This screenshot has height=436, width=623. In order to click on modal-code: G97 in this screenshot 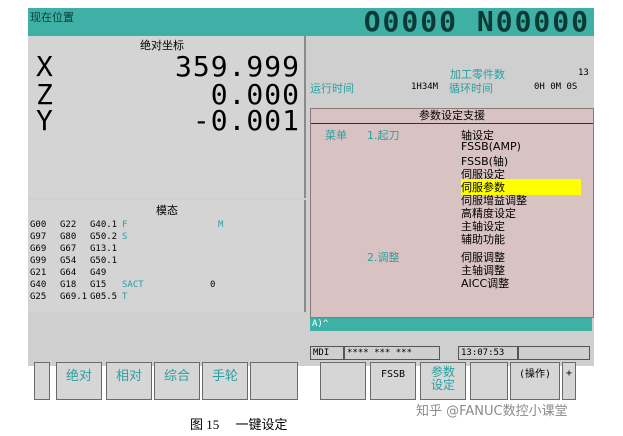, I will do `click(38, 237)`.